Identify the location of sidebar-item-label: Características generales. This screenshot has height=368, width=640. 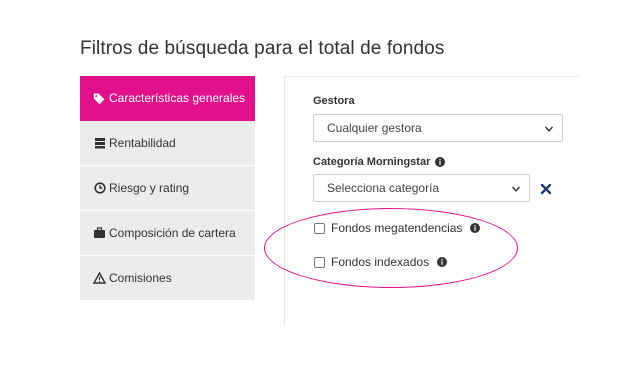
(177, 98).